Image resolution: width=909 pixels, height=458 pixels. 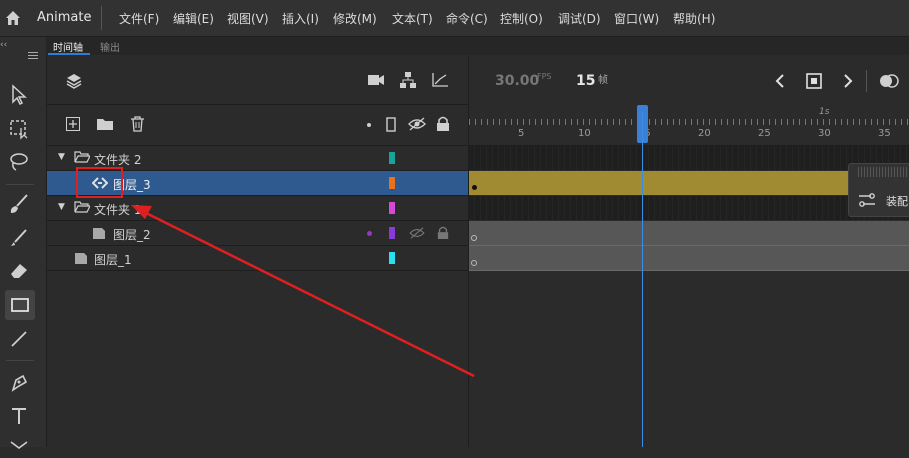 I want to click on tab-timeline: 时间轴, so click(x=68, y=46).